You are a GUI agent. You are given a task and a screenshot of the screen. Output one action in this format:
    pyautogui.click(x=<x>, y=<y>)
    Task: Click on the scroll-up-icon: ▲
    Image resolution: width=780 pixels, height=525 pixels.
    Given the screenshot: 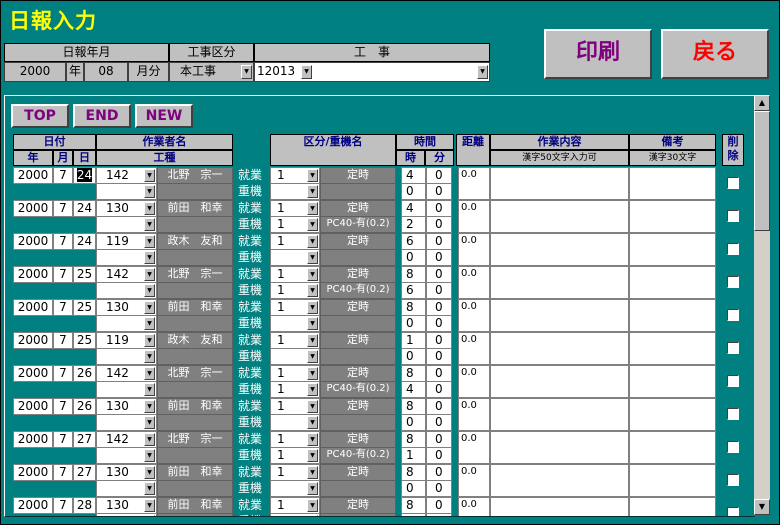 What is the action you would take?
    pyautogui.click(x=762, y=103)
    